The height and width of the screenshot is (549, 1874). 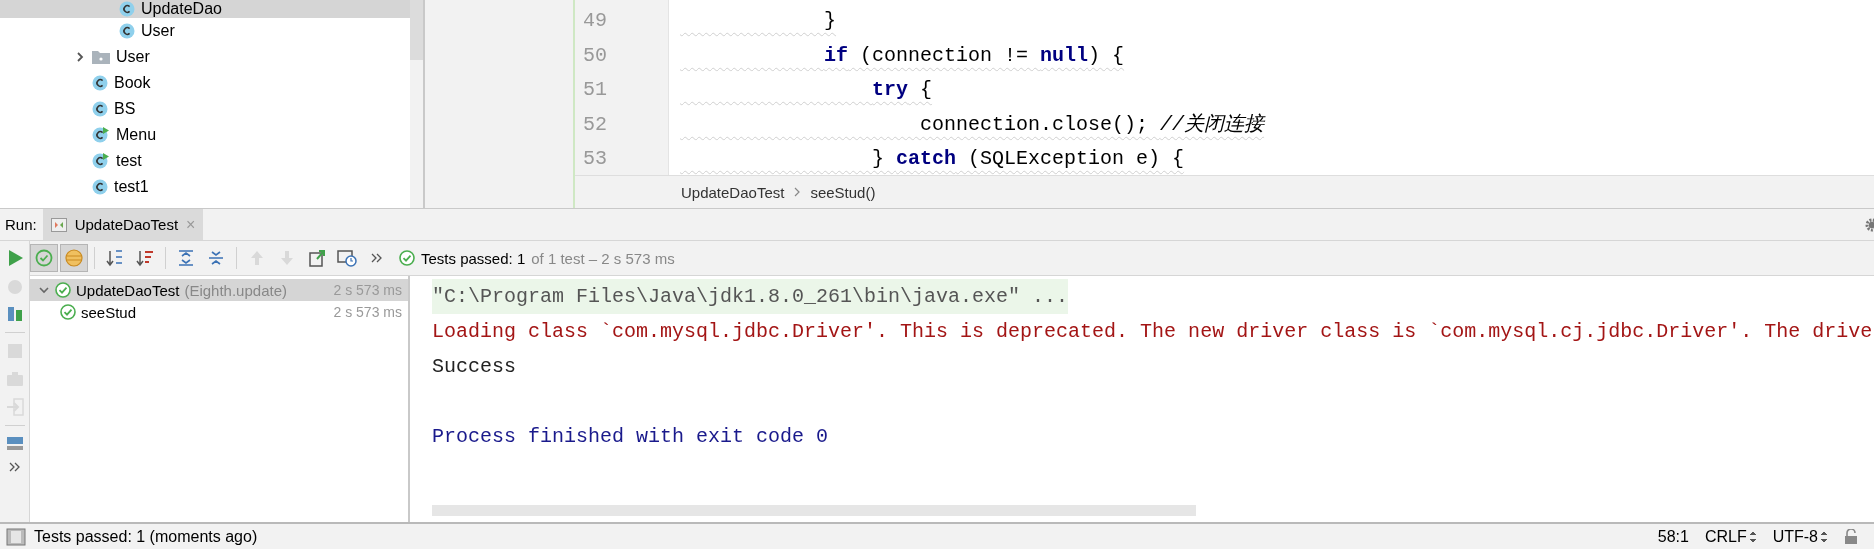 I want to click on tree-item-label: test, so click(x=129, y=161).